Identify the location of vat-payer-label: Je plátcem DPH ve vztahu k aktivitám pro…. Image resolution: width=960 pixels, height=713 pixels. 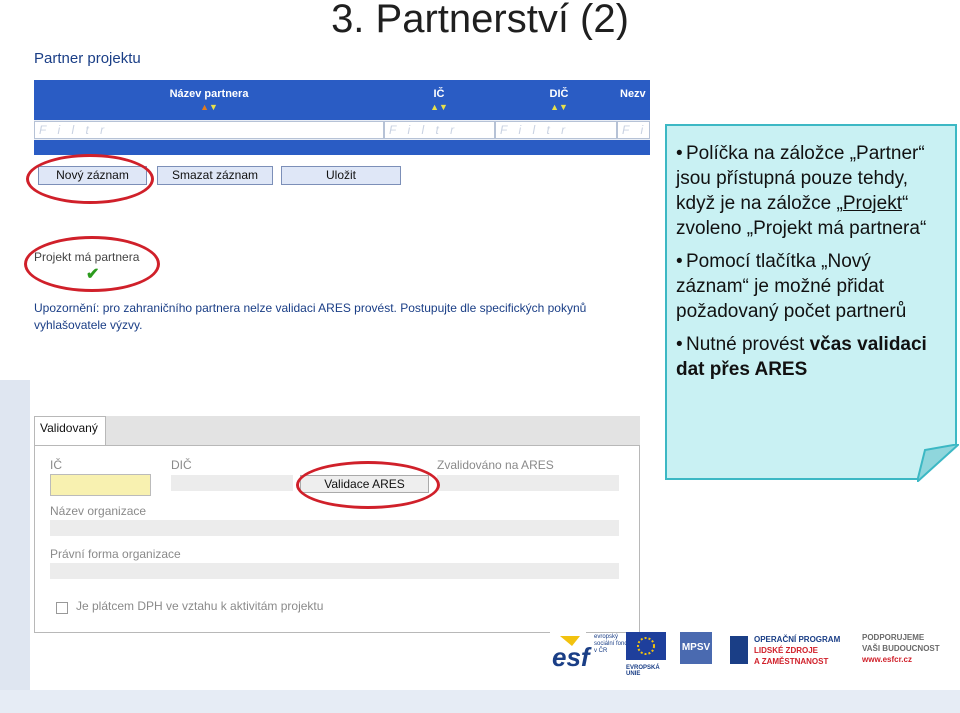
(200, 606).